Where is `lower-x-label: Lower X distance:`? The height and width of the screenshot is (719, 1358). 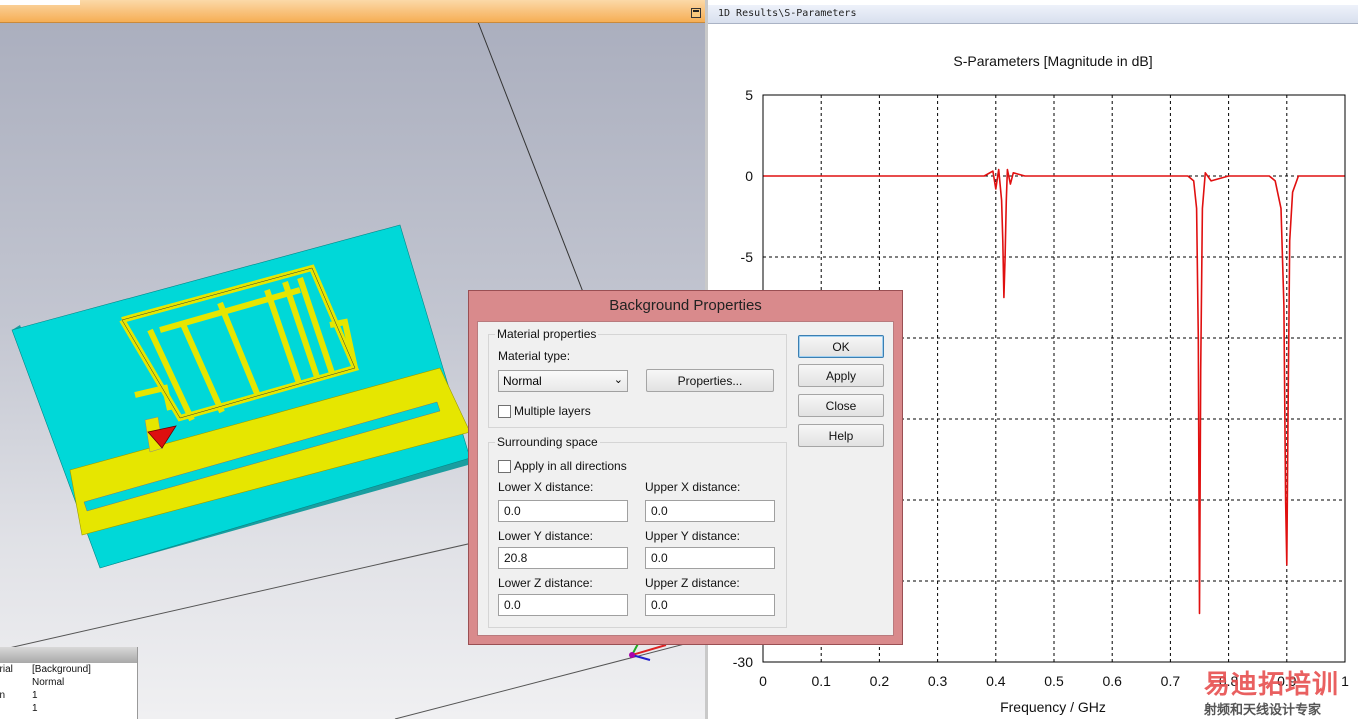
lower-x-label: Lower X distance: is located at coordinates (546, 487).